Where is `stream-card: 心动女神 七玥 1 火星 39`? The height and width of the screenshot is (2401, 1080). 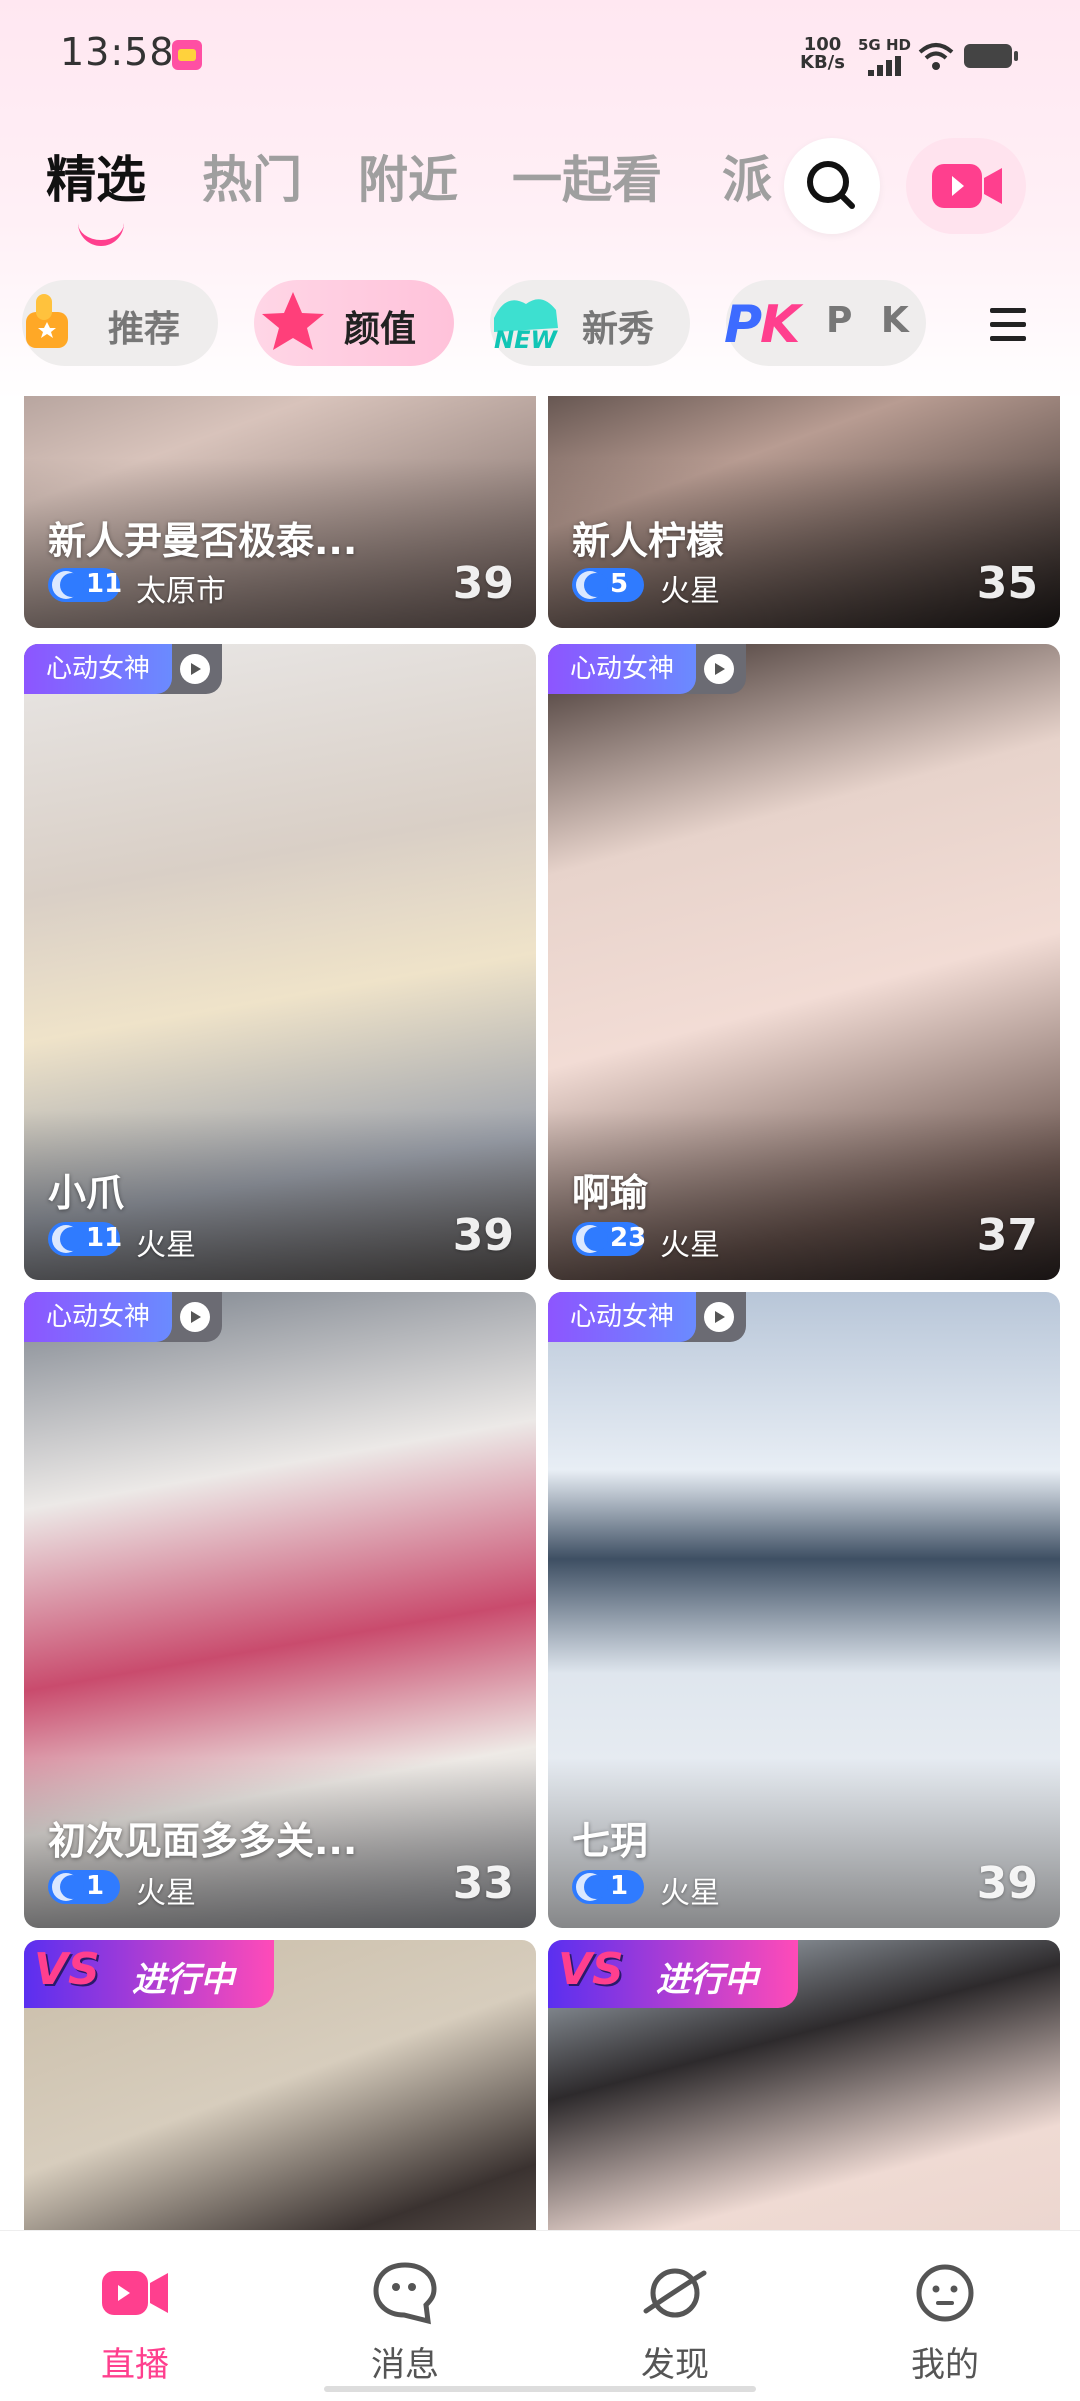 stream-card: 心动女神 七玥 1 火星 39 is located at coordinates (804, 1610).